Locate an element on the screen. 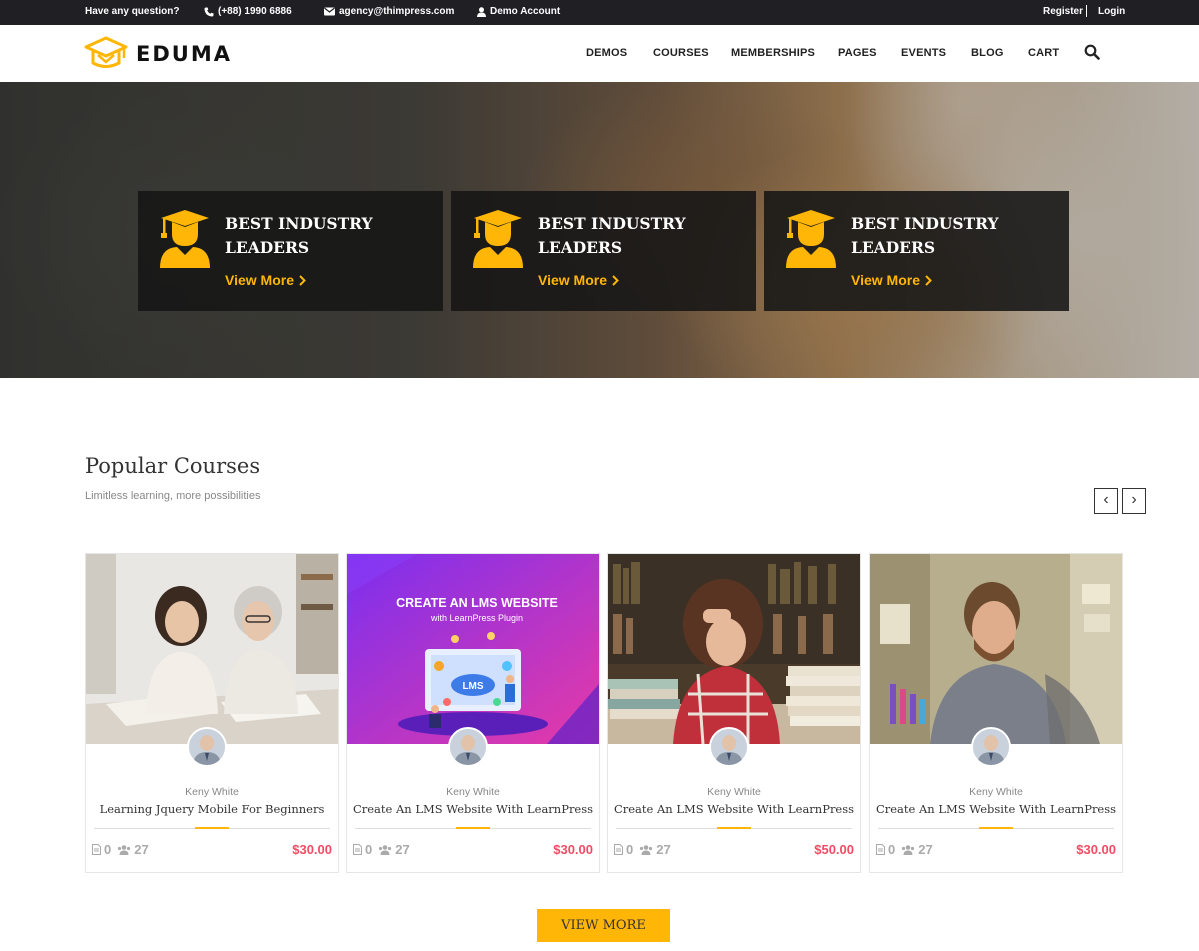  nav-cart: CART is located at coordinates (1043, 53).